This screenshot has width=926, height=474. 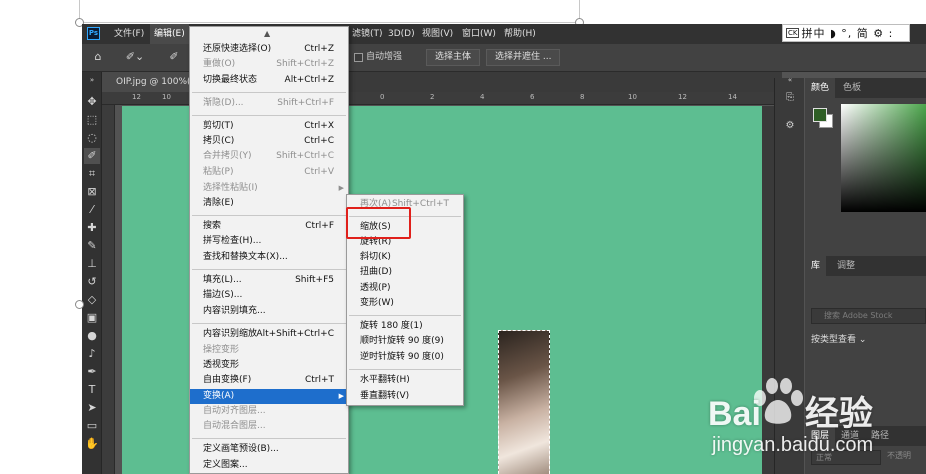 I want to click on quick-select-preset-icon: ✐⌄, so click(x=135, y=57).